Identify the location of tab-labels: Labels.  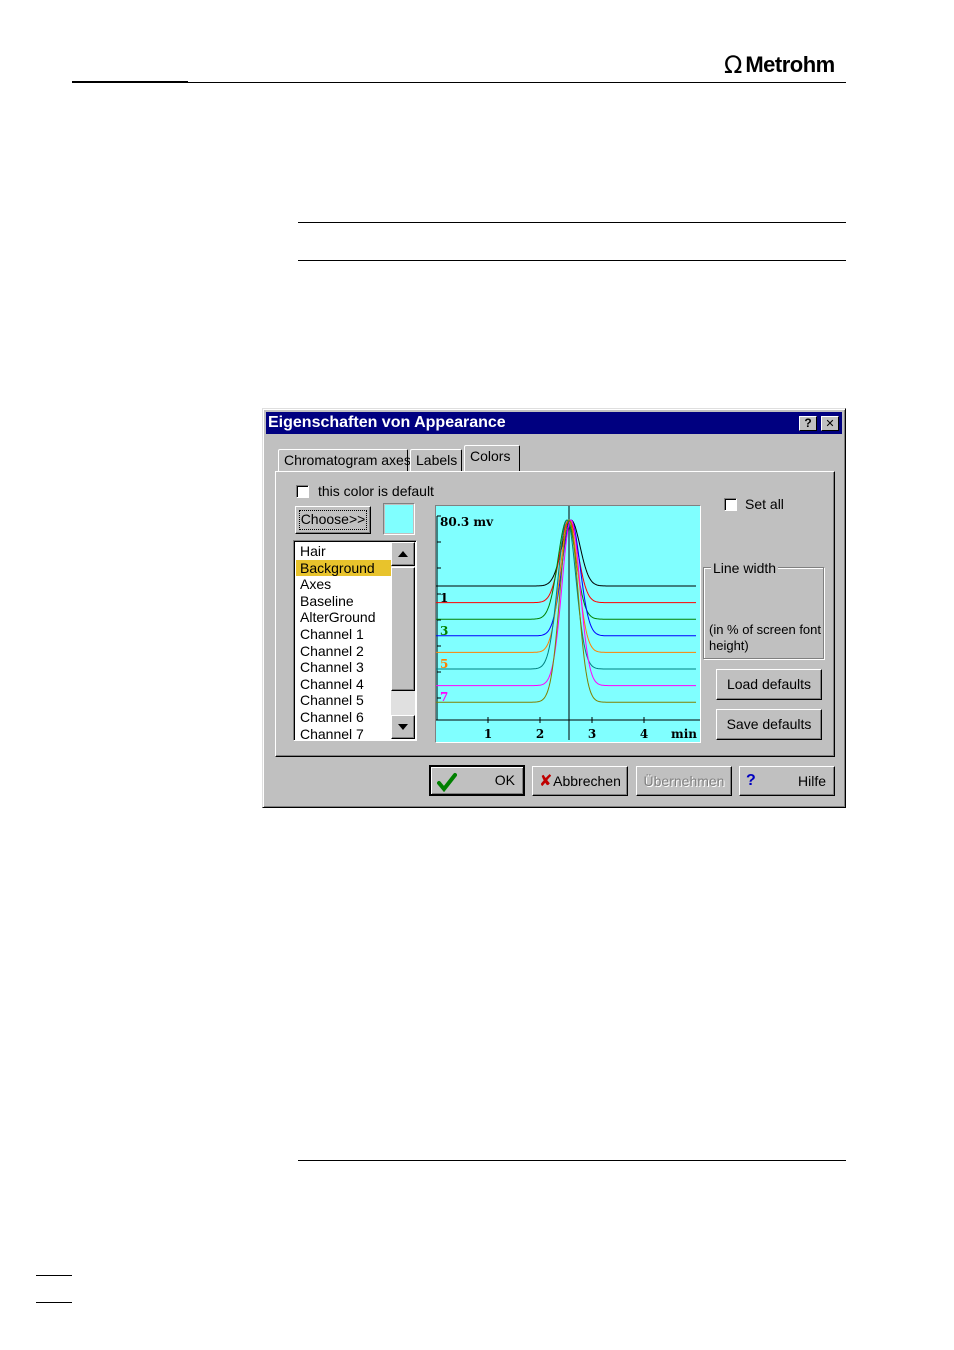
(436, 460).